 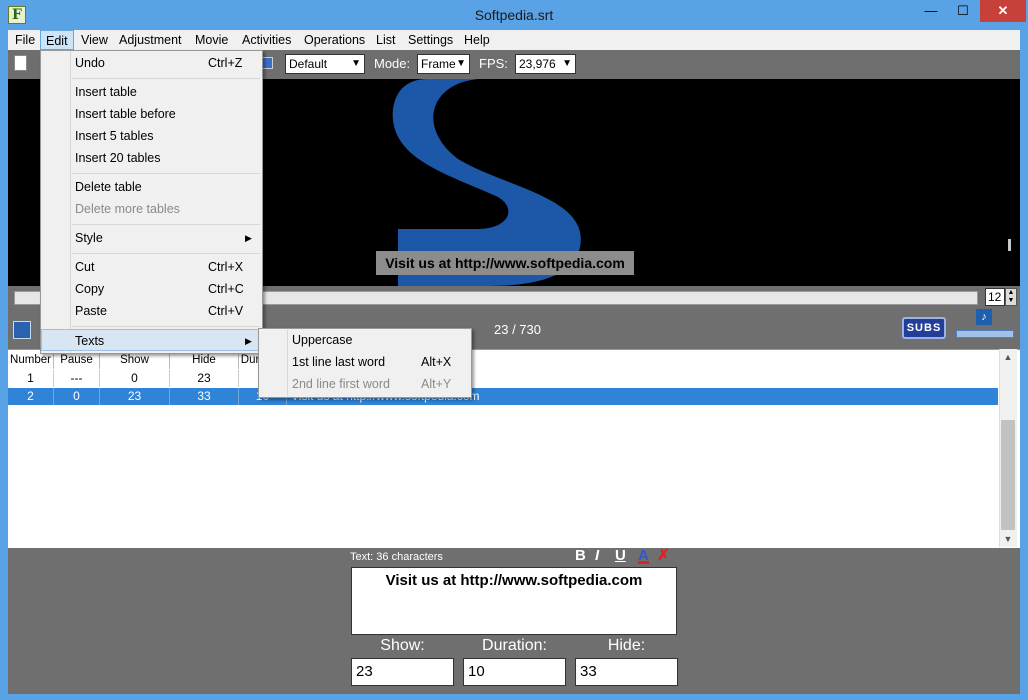 I want to click on menu-item-insert-table-before: Insert table before, so click(x=151, y=114).